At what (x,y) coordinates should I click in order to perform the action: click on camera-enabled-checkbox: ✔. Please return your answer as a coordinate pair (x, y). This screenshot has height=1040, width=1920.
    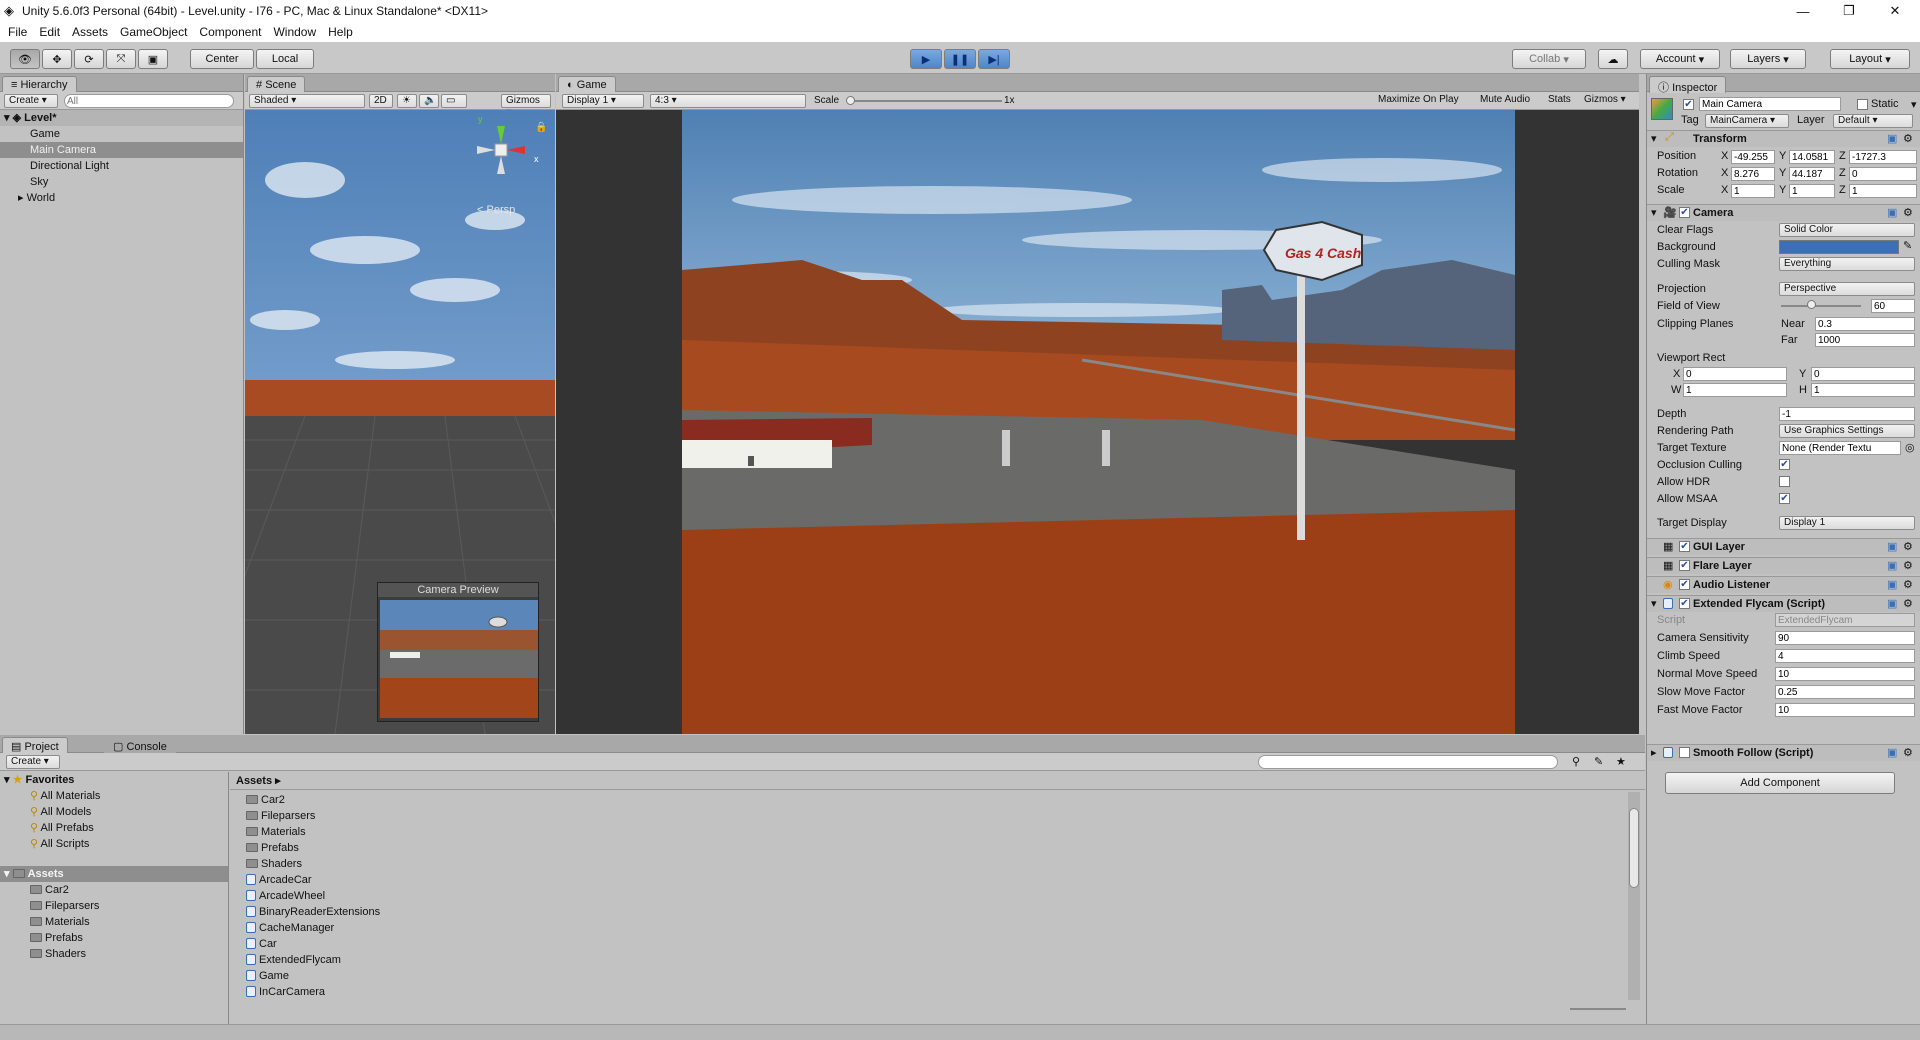
    Looking at the image, I should click on (1684, 212).